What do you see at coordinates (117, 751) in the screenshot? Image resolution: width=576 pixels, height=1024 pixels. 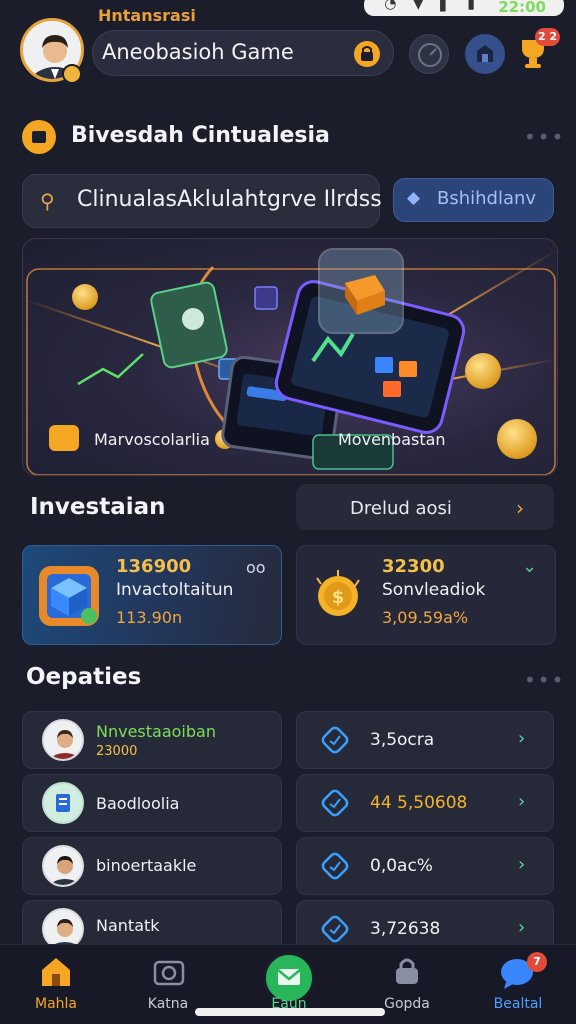 I see `list-item-sub: 23000` at bounding box center [117, 751].